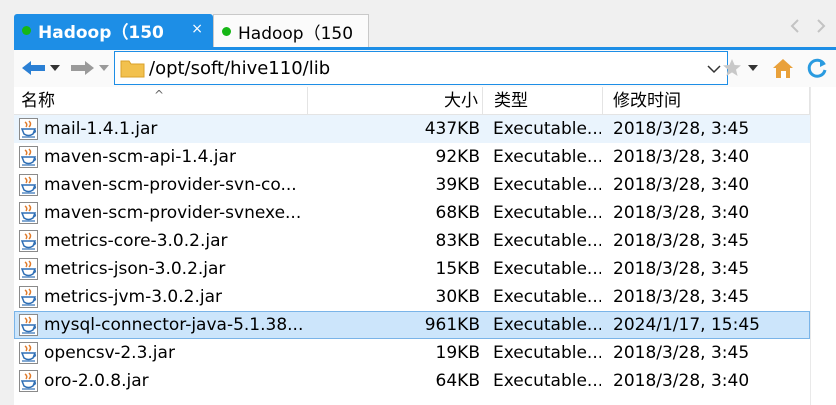  What do you see at coordinates (82, 68) in the screenshot?
I see `forward-icon` at bounding box center [82, 68].